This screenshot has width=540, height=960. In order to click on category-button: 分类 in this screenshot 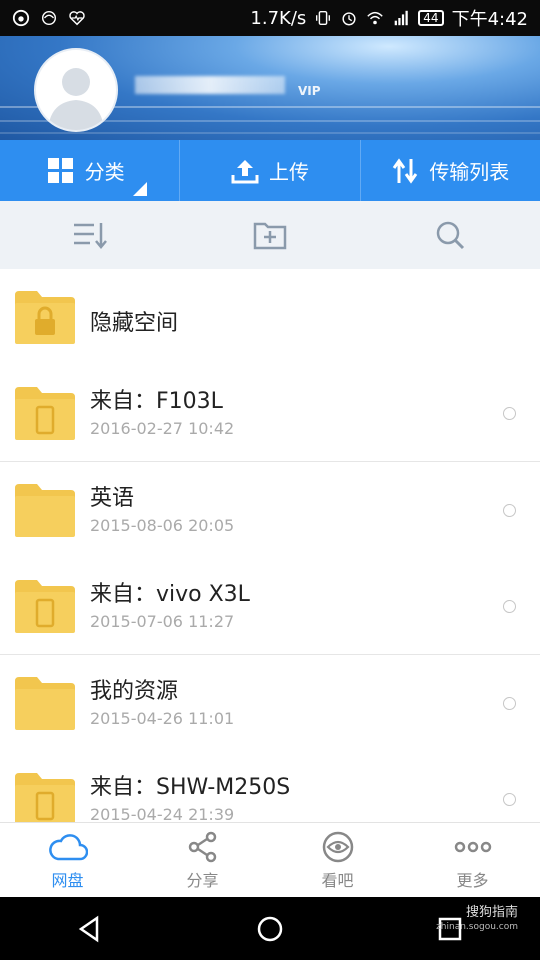, I will do `click(89, 170)`.